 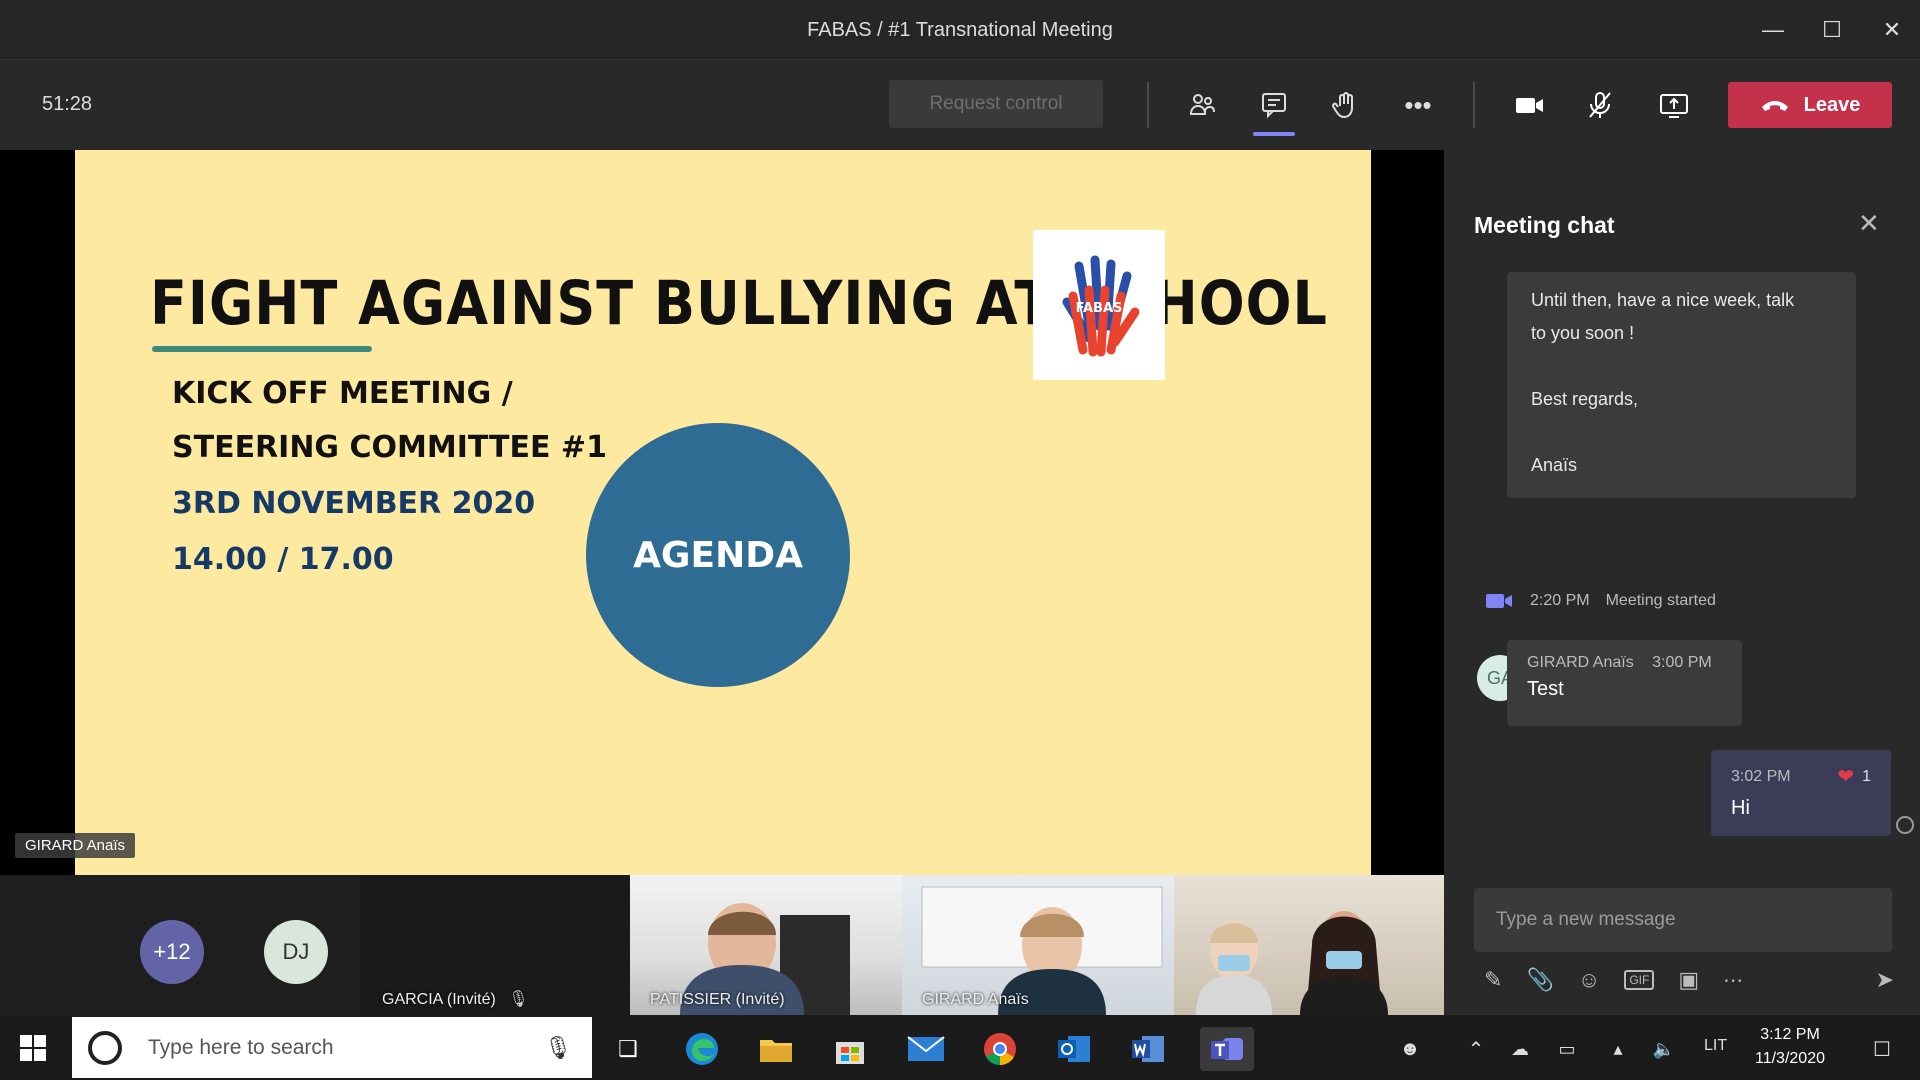 I want to click on title-bar: FABAS / #1 Transnational Meeting — ☐ ✕, so click(x=960, y=30).